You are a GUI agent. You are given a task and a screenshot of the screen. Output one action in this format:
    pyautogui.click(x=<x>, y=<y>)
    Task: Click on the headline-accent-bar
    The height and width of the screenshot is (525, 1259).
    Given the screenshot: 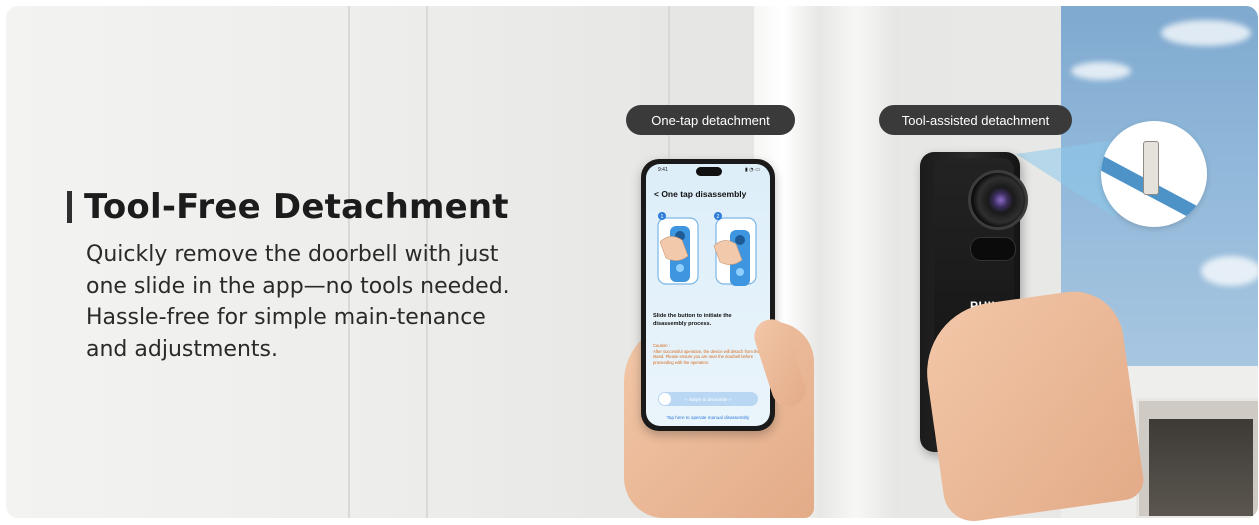 What is the action you would take?
    pyautogui.click(x=69, y=207)
    